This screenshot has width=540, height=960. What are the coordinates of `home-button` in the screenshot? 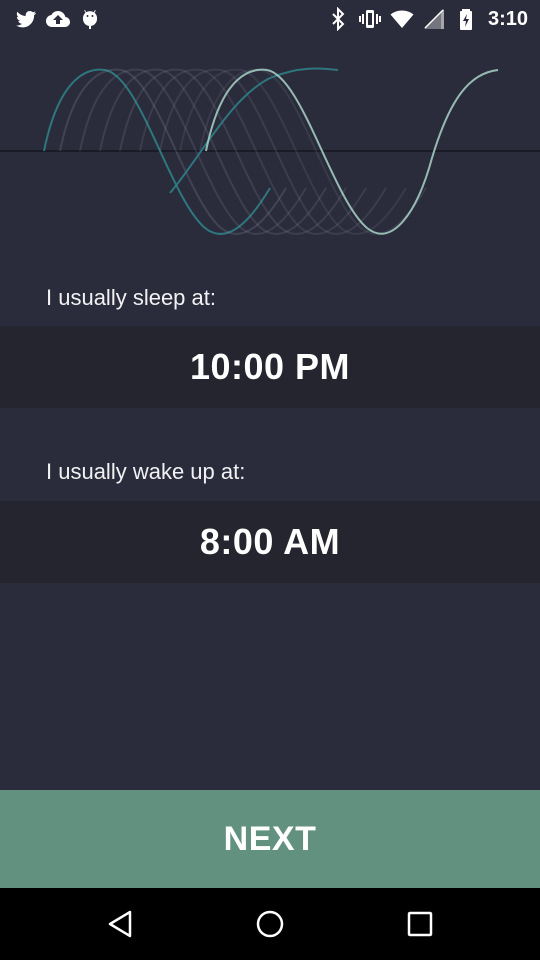 It's located at (270, 924).